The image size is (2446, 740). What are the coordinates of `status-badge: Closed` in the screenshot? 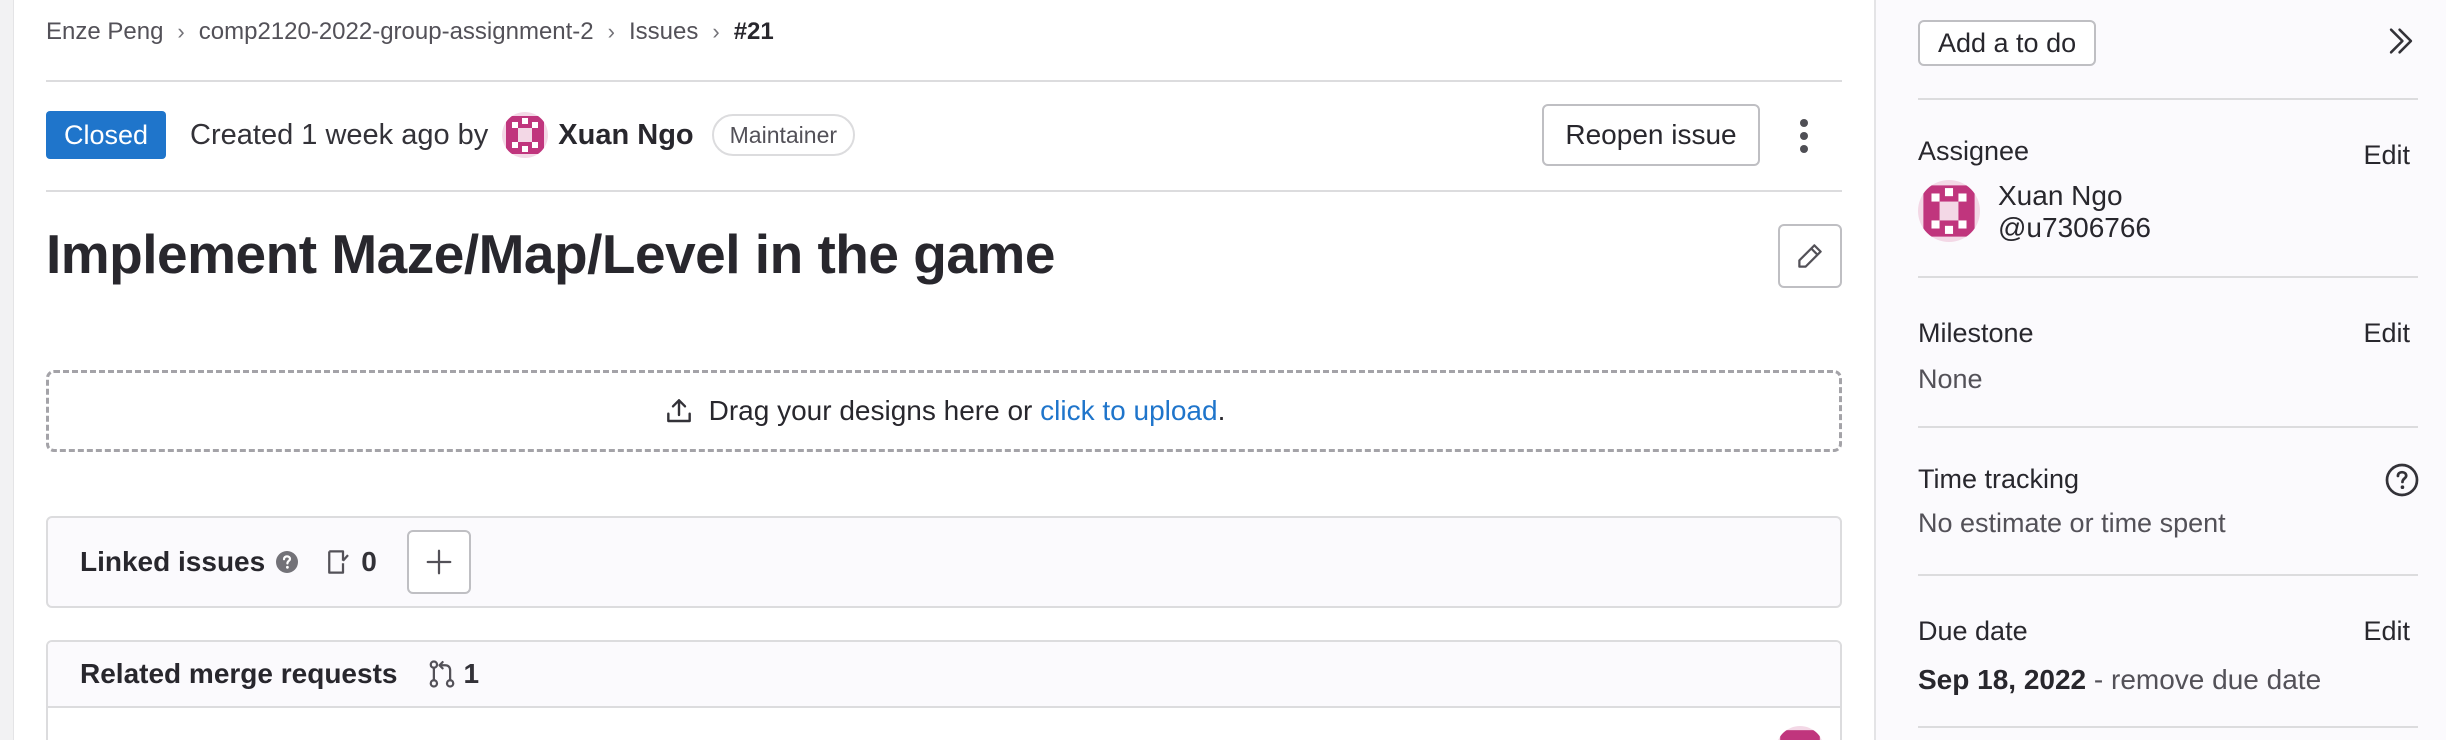 It's located at (106, 135).